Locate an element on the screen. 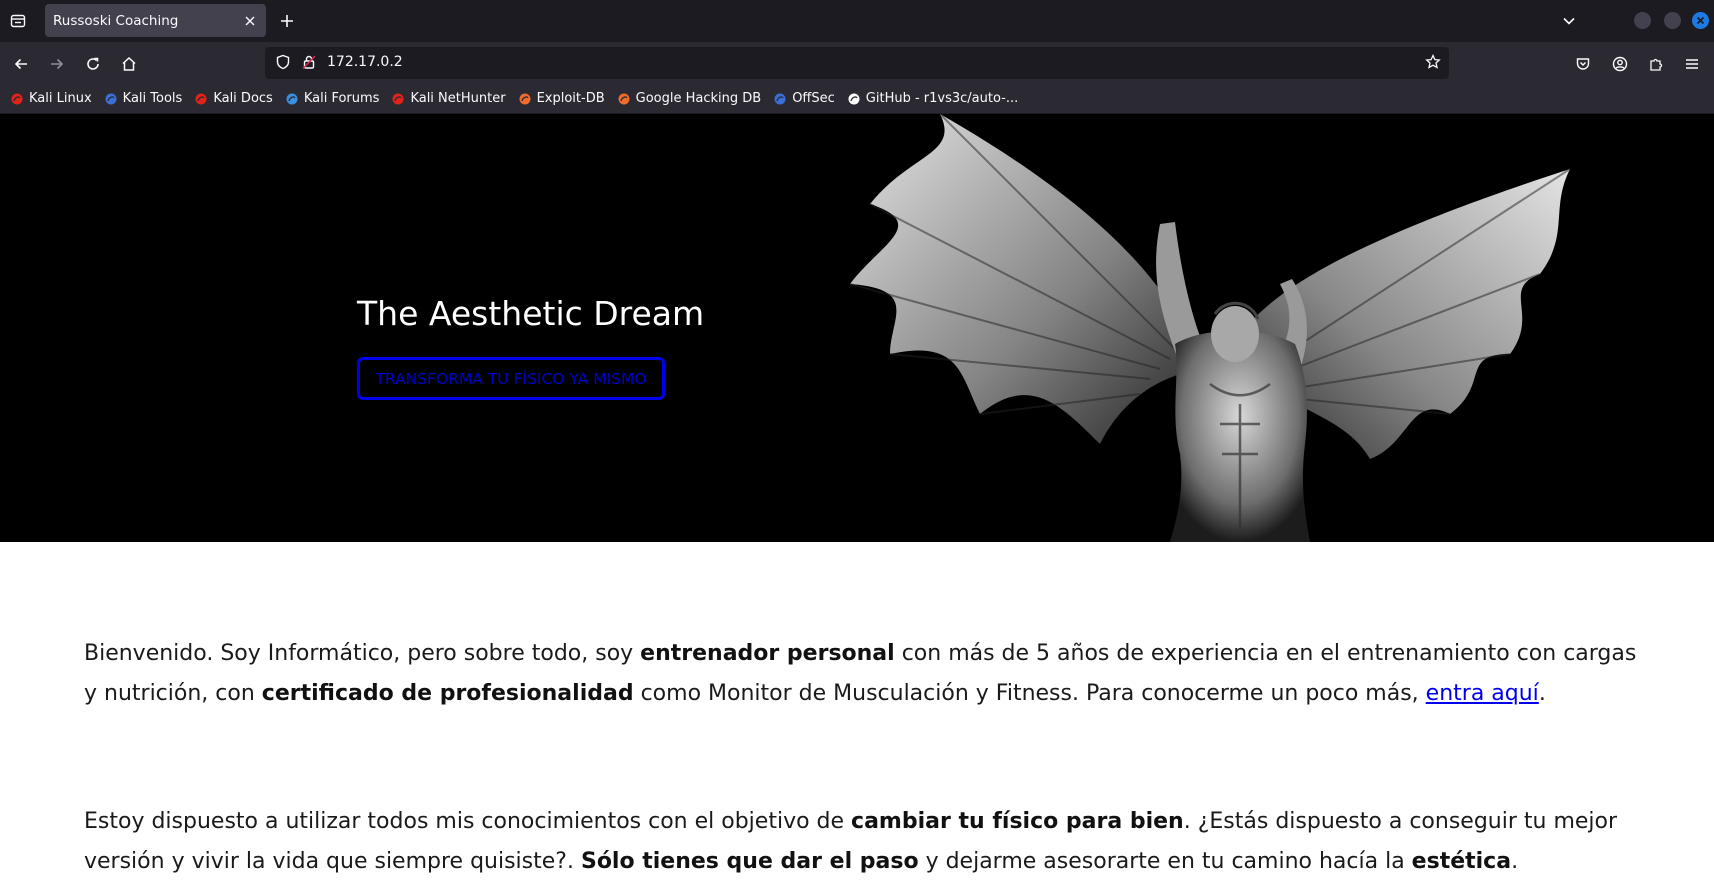  kali-icon is located at coordinates (17, 99).